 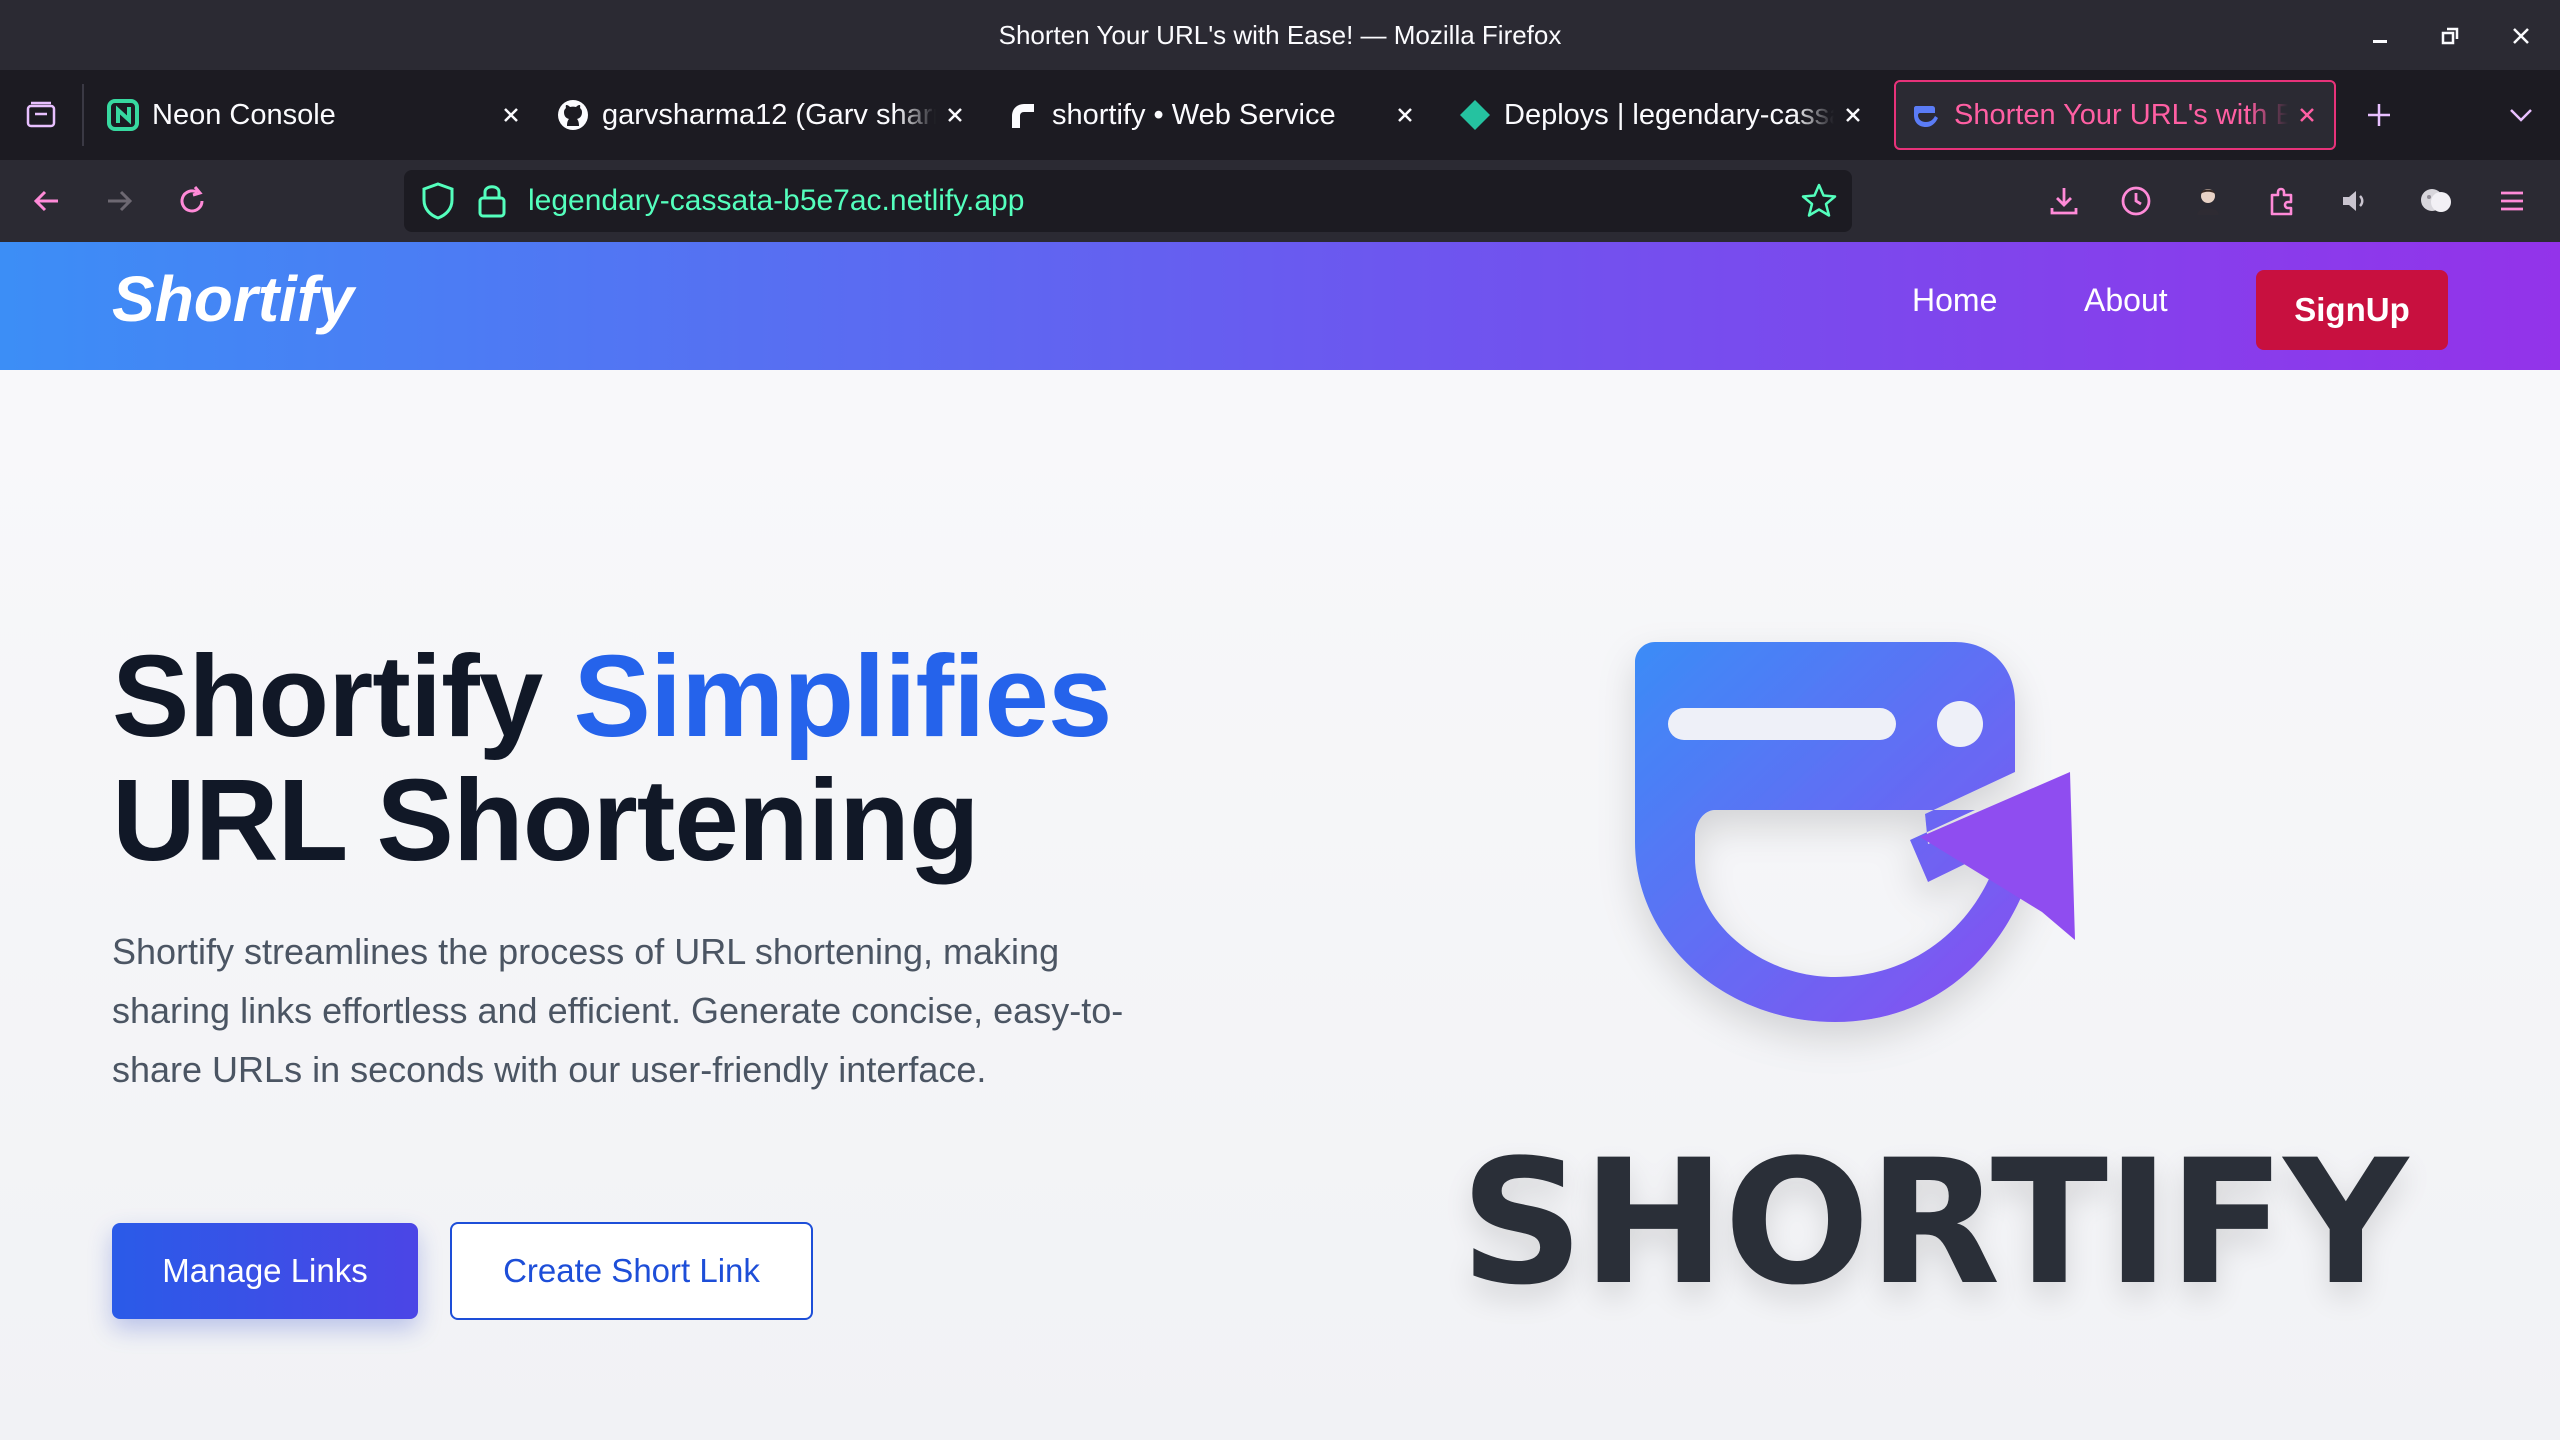 I want to click on signup-button: SignUp, so click(x=2352, y=310).